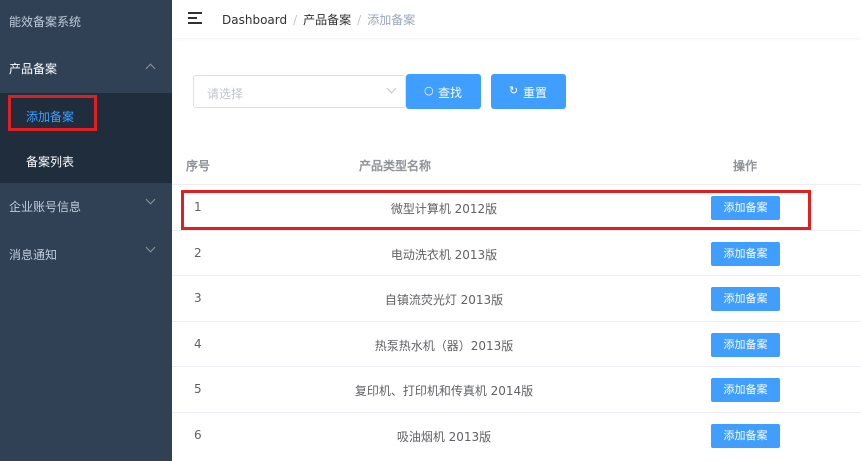  What do you see at coordinates (198, 435) in the screenshot?
I see `row-index: 6` at bounding box center [198, 435].